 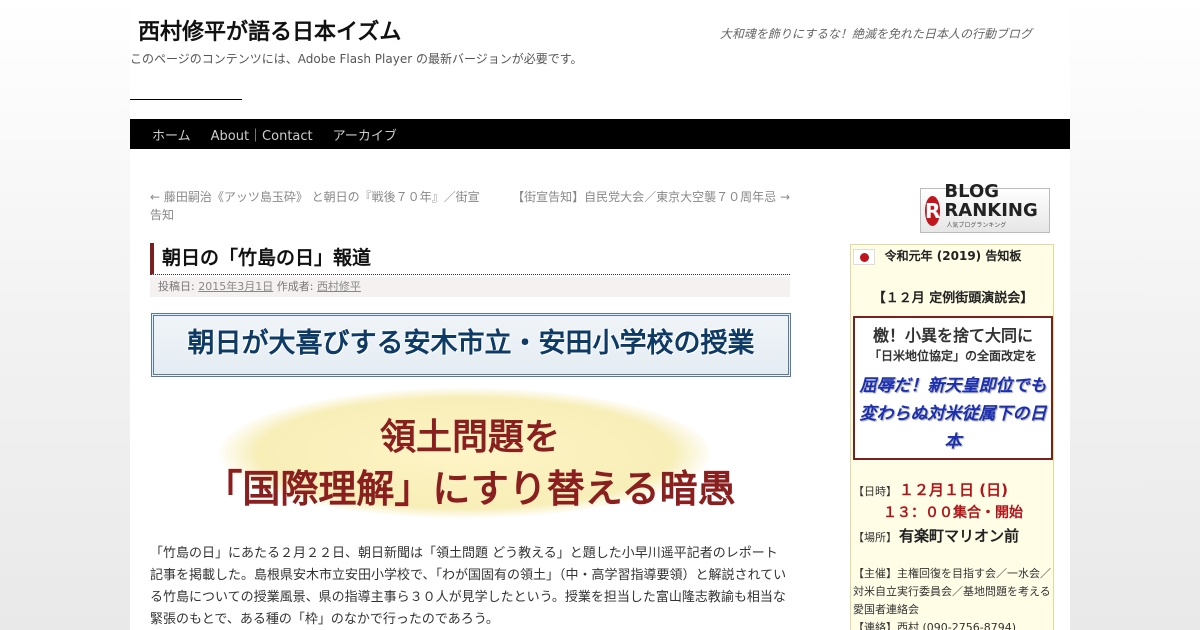 What do you see at coordinates (471, 345) in the screenshot?
I see `article-banner: 朝日が大喜びする安木市立・安田小学校の授業` at bounding box center [471, 345].